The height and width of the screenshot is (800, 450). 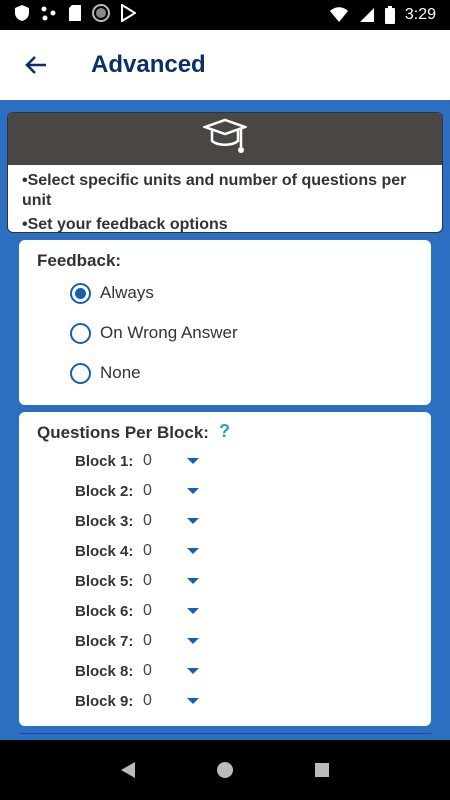 I want to click on block-6-value: 0, so click(x=165, y=611).